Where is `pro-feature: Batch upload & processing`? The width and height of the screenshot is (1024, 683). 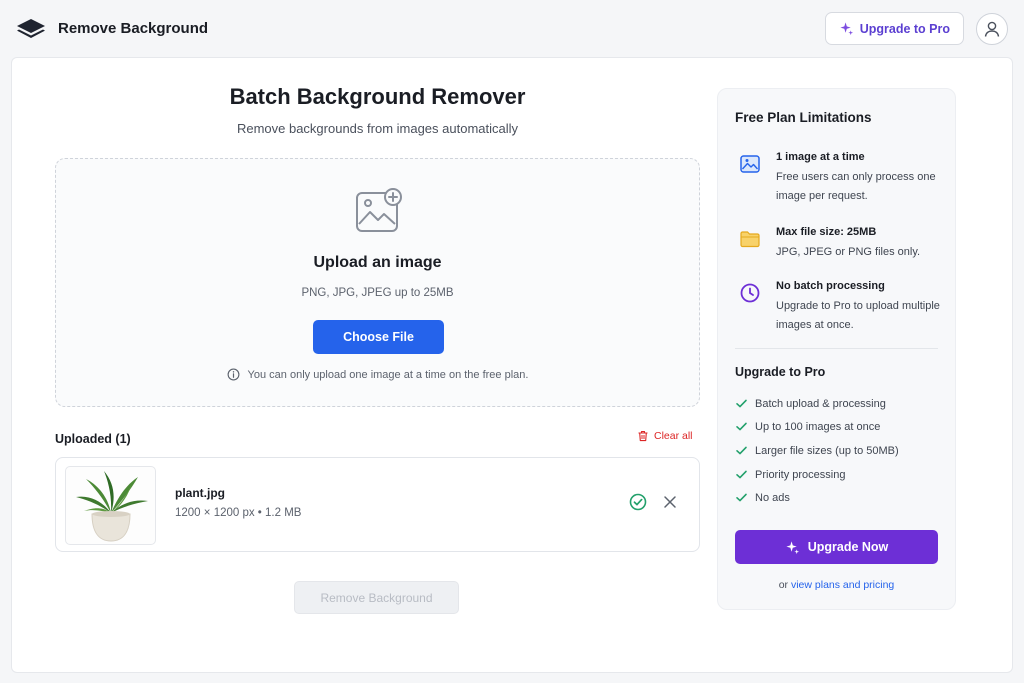 pro-feature: Batch upload & processing is located at coordinates (810, 403).